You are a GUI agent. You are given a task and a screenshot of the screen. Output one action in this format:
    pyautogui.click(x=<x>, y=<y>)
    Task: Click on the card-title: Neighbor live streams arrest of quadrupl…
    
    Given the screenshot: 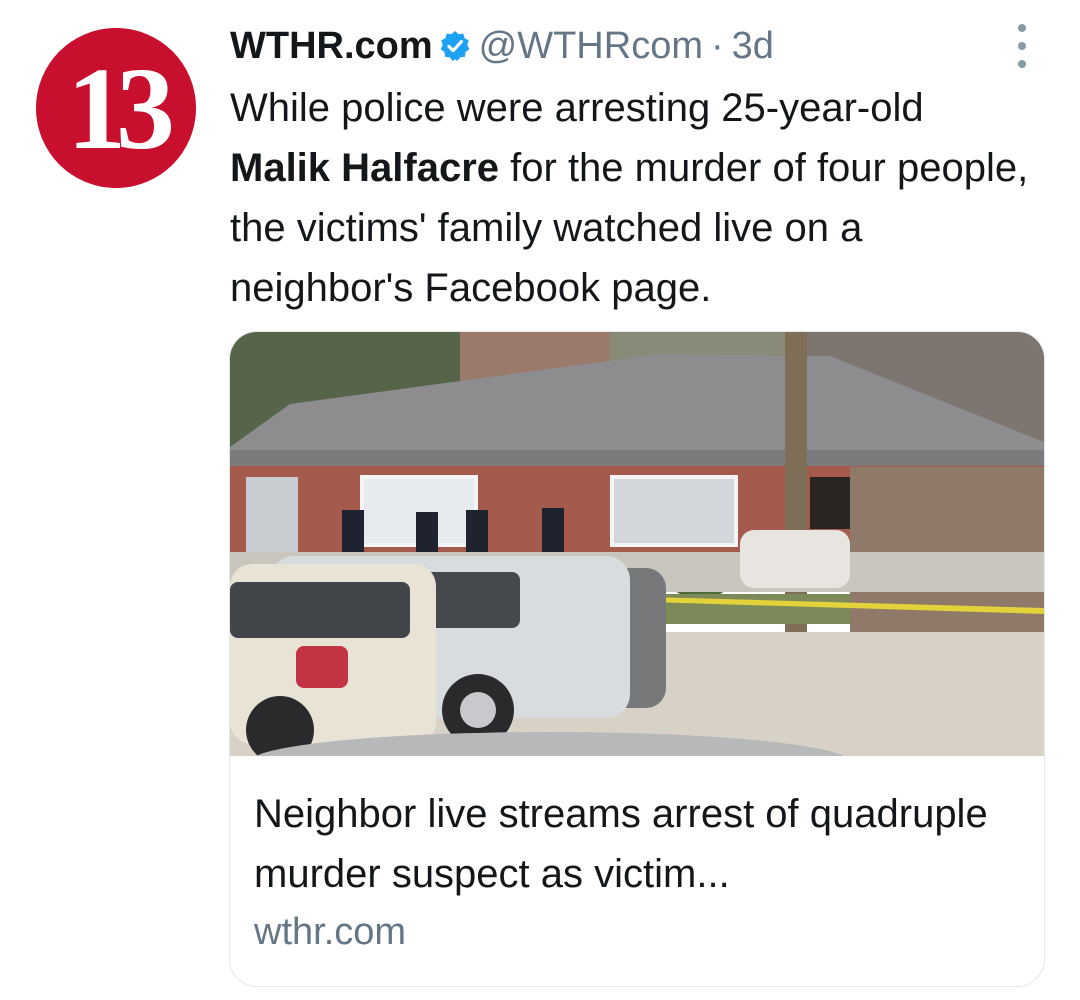 What is the action you would take?
    pyautogui.click(x=639, y=844)
    